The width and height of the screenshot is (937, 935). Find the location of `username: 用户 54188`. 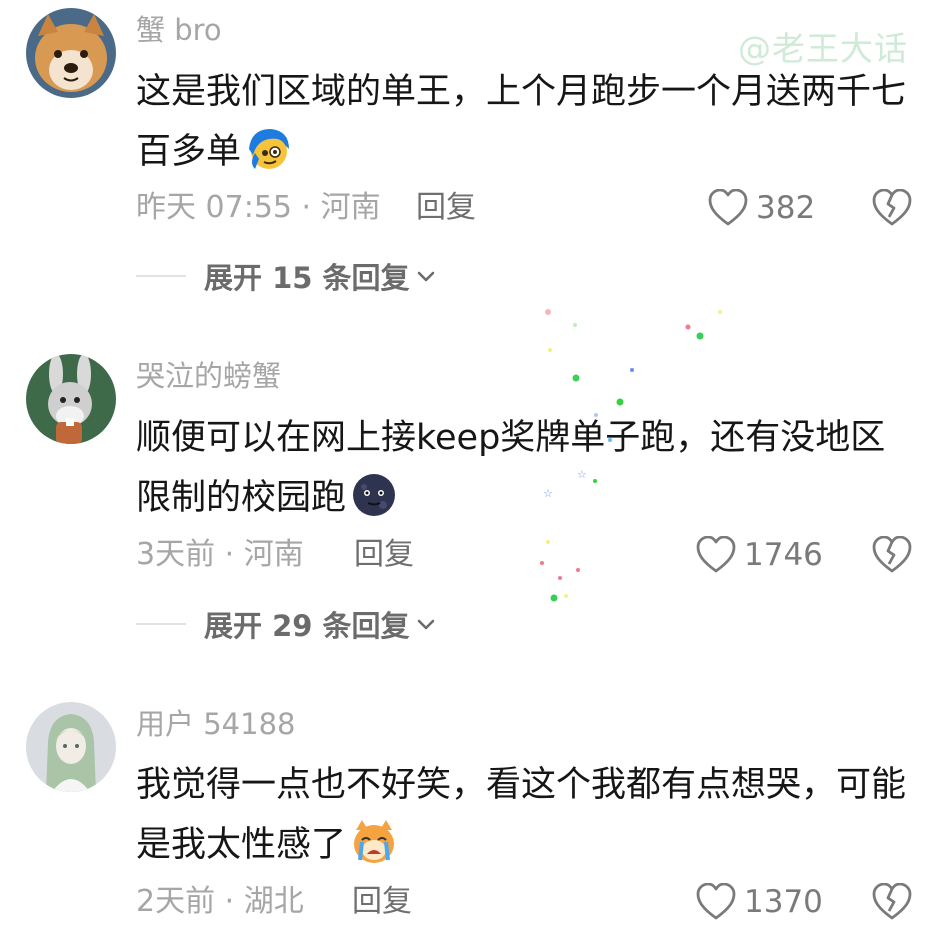

username: 用户 54188 is located at coordinates (215, 724).